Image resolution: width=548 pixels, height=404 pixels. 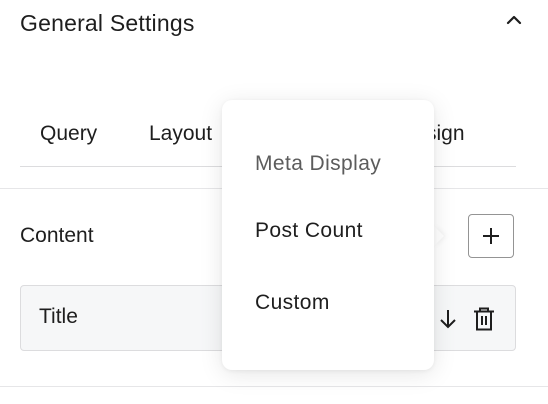 I want to click on collapse-button, so click(x=514, y=20).